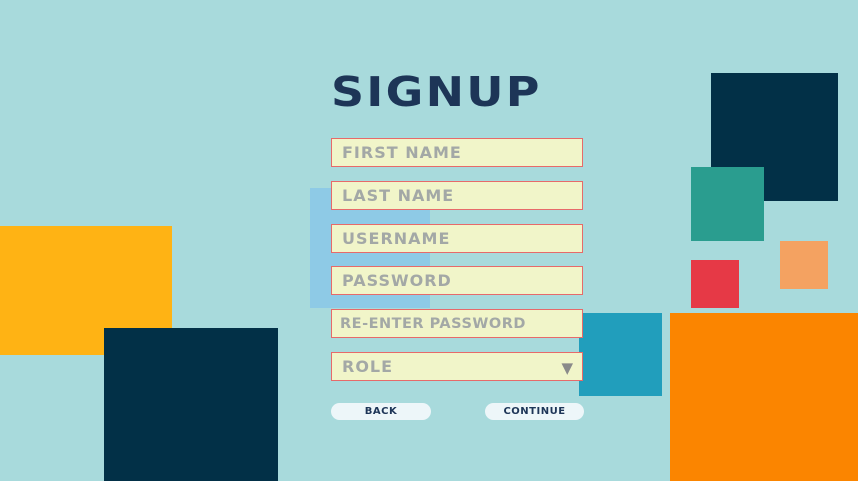 The image size is (858, 481). I want to click on username-input, so click(457, 238).